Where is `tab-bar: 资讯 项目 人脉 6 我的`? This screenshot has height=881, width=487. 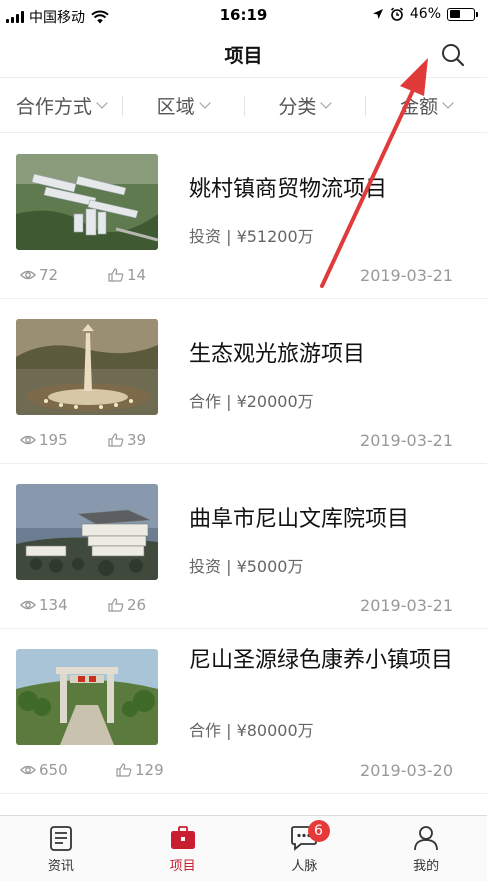
tab-bar: 资讯 项目 人脉 6 我的 is located at coordinates (243, 848).